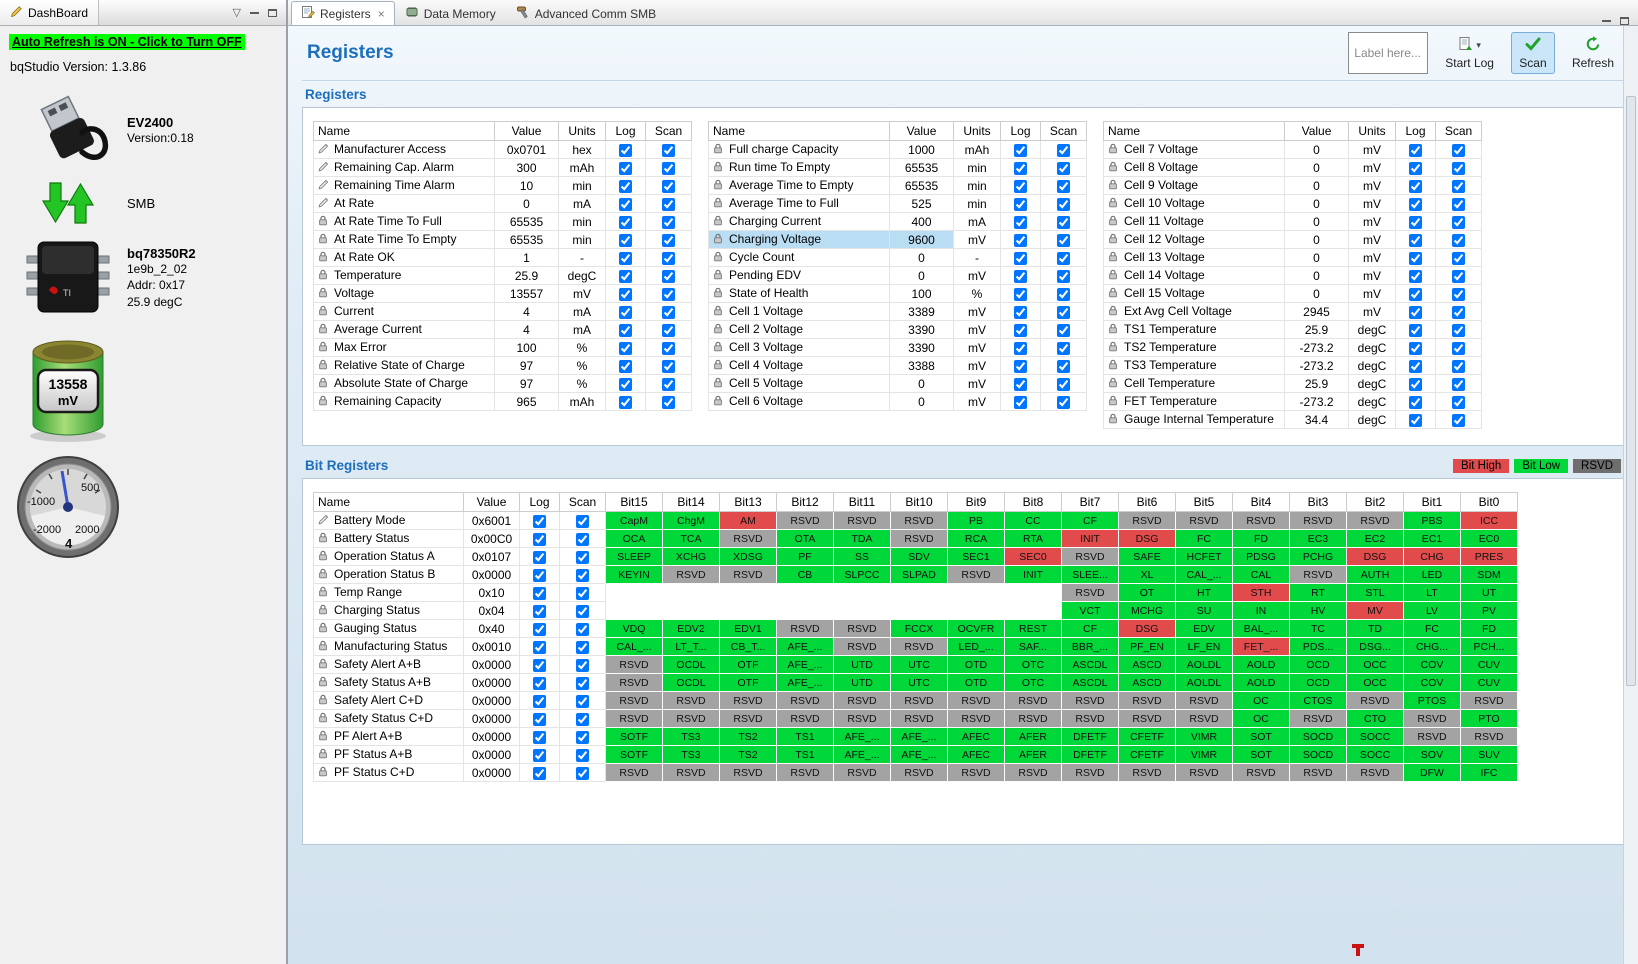  What do you see at coordinates (502, 149) in the screenshot?
I see `register-row: Manufacturer Access 0x0701 hex` at bounding box center [502, 149].